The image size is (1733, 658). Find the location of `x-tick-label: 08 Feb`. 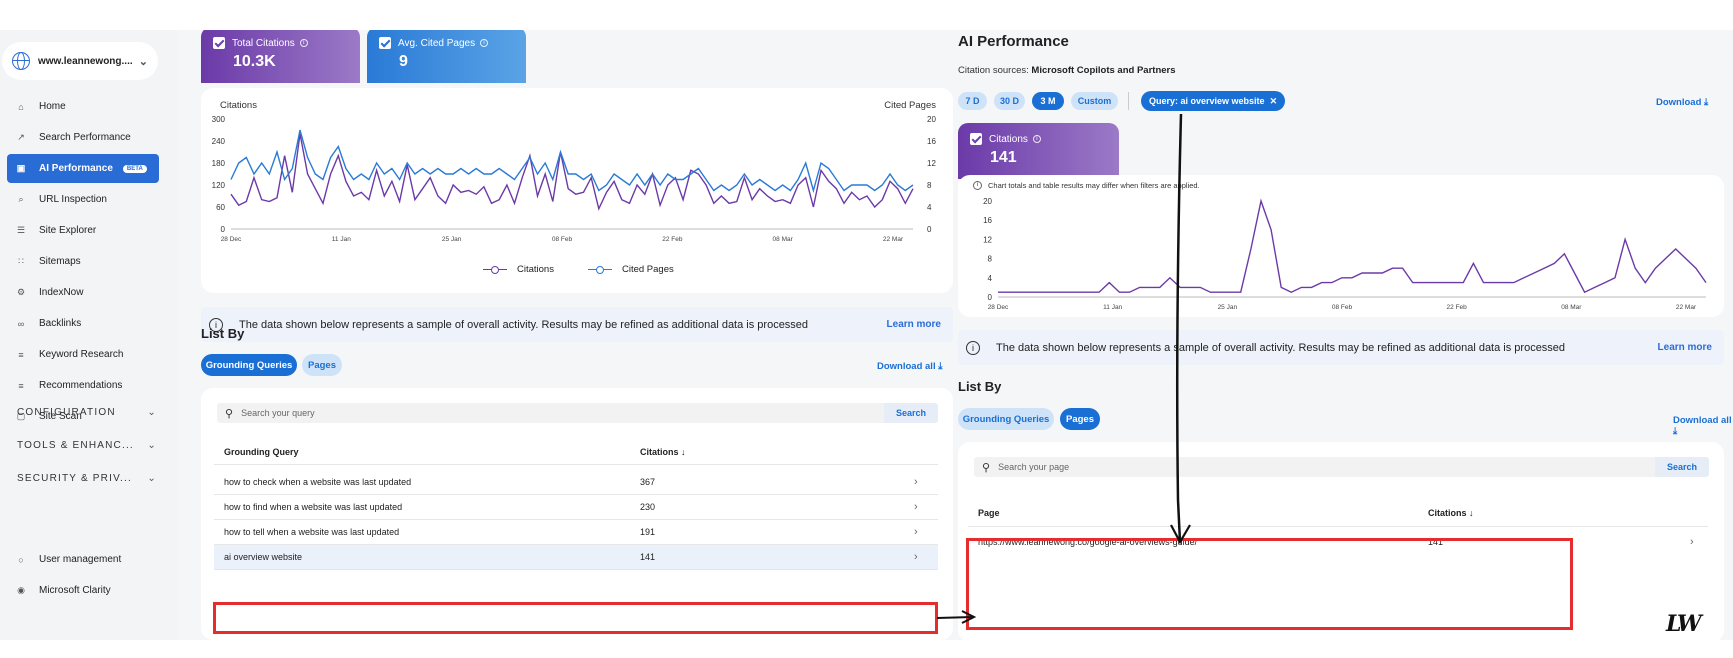

x-tick-label: 08 Feb is located at coordinates (562, 239).